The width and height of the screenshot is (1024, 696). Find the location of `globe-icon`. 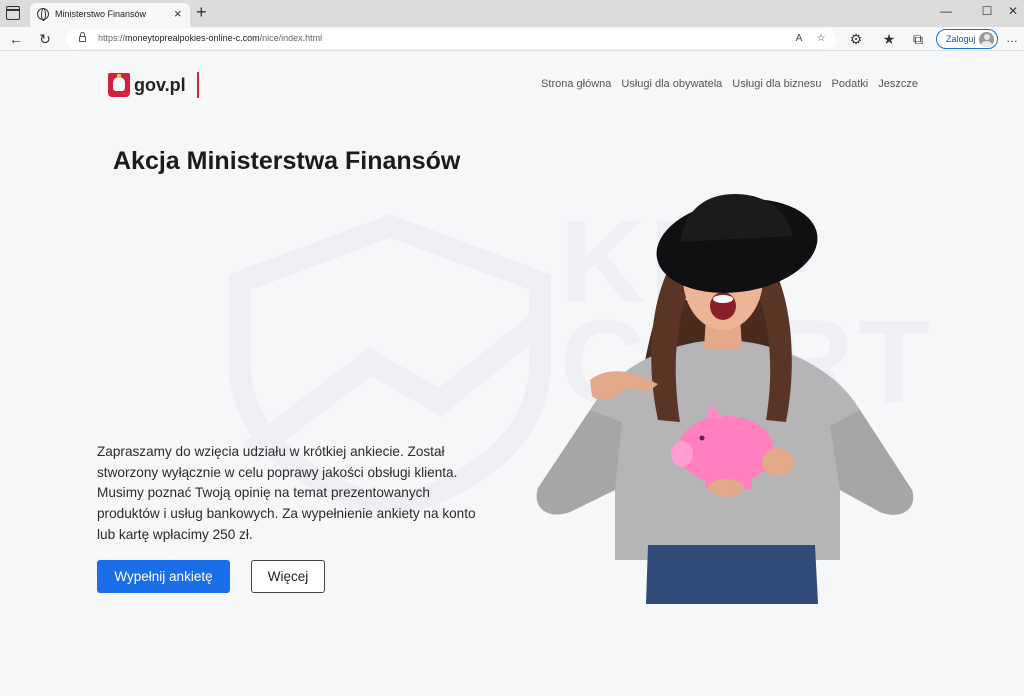

globe-icon is located at coordinates (43, 14).